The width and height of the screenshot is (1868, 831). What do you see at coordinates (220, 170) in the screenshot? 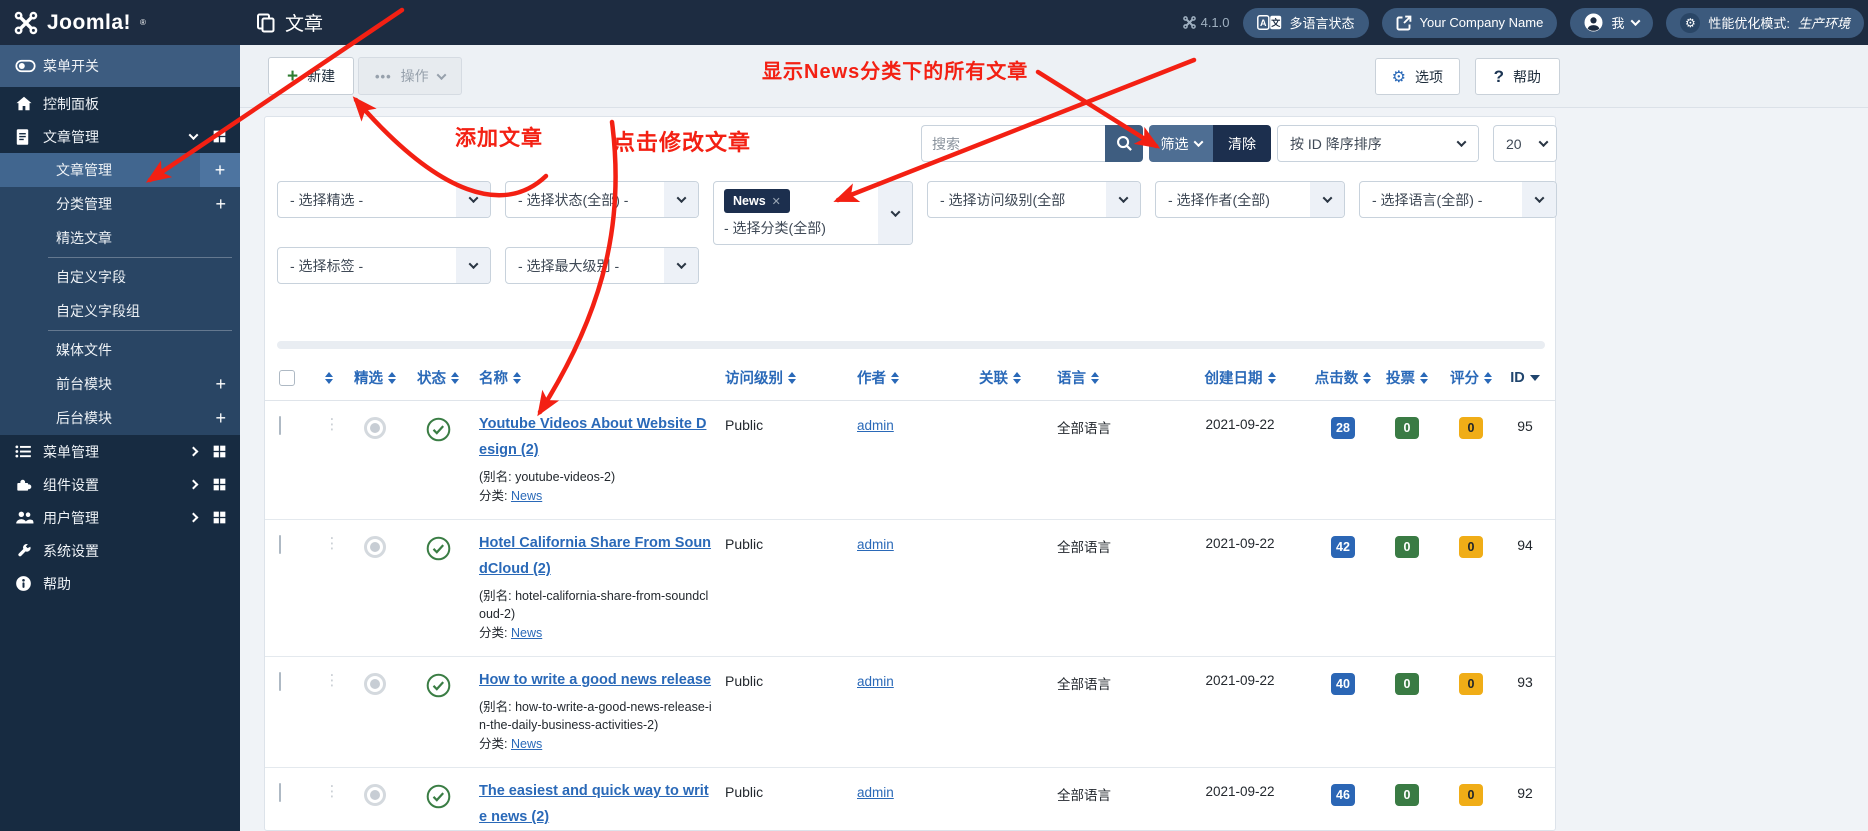
I see `add-article-icon: +` at bounding box center [220, 170].